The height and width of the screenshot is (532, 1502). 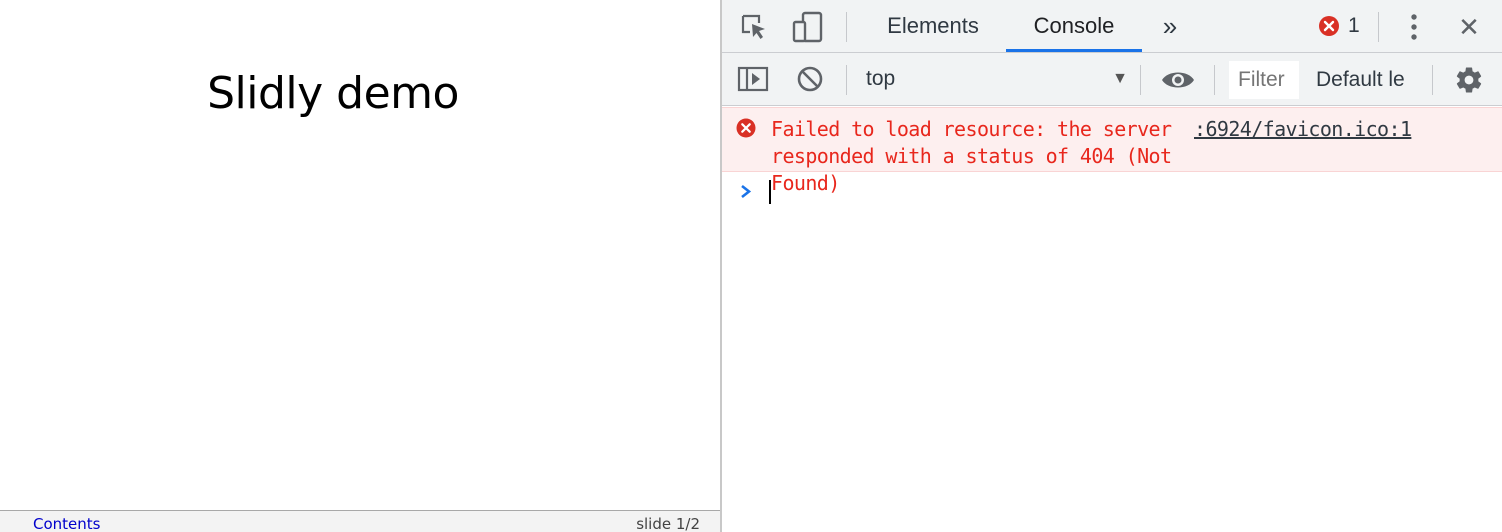 I want to click on error-source-link: :6924/favicon.ico:1, so click(x=1303, y=129).